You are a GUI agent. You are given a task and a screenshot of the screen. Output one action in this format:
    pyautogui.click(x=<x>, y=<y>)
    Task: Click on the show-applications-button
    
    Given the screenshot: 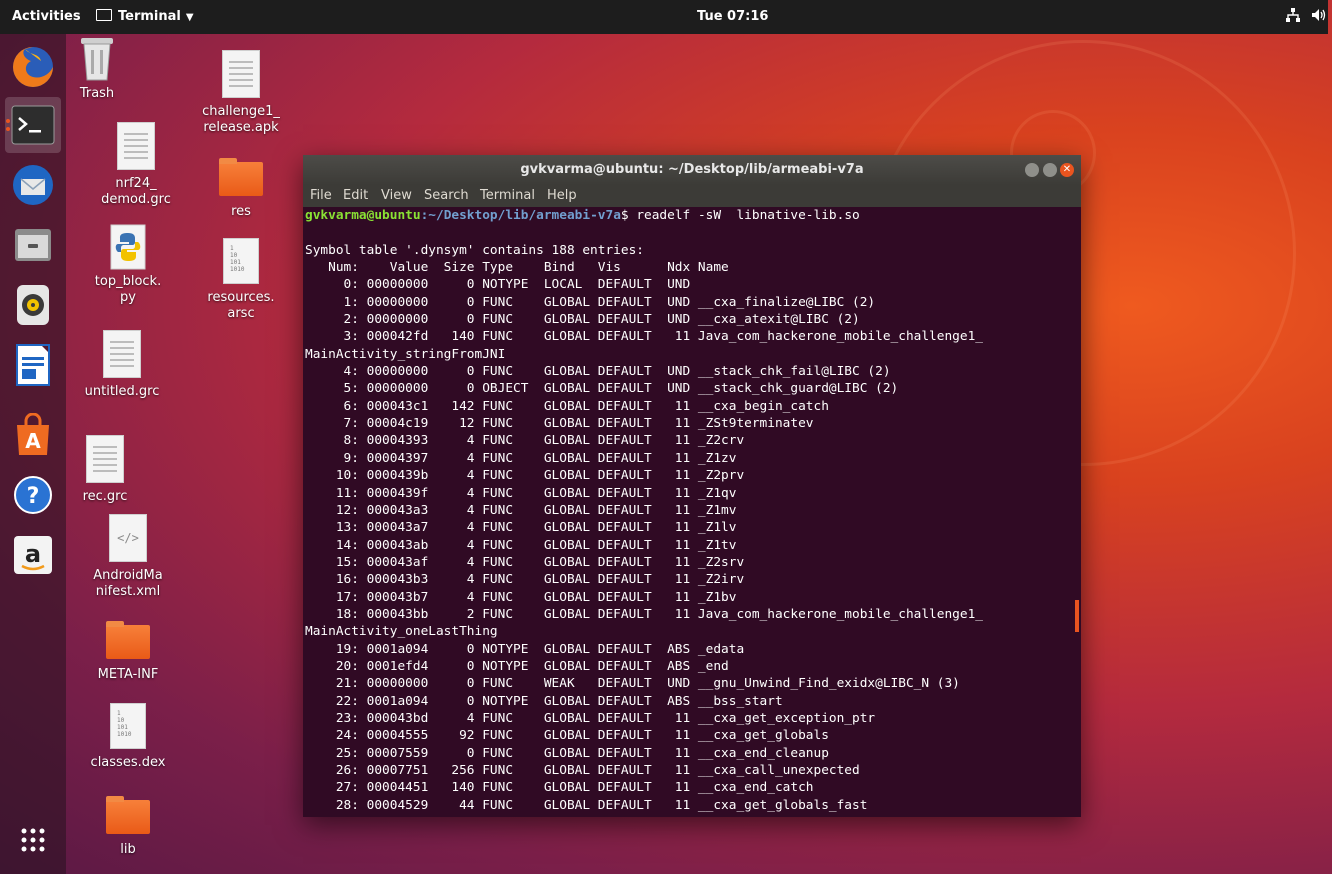 What is the action you would take?
    pyautogui.click(x=33, y=840)
    